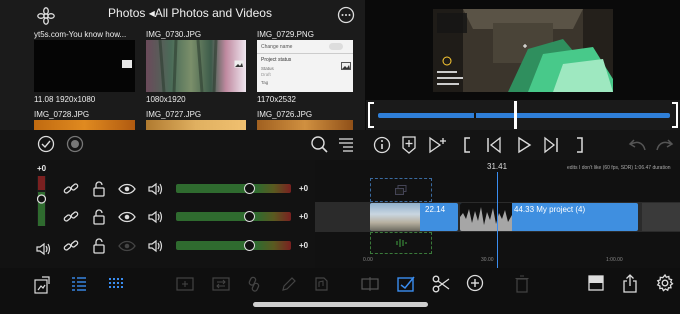 The width and height of the screenshot is (680, 314). What do you see at coordinates (368, 260) in the screenshot?
I see `ruler-tick: 0.00` at bounding box center [368, 260].